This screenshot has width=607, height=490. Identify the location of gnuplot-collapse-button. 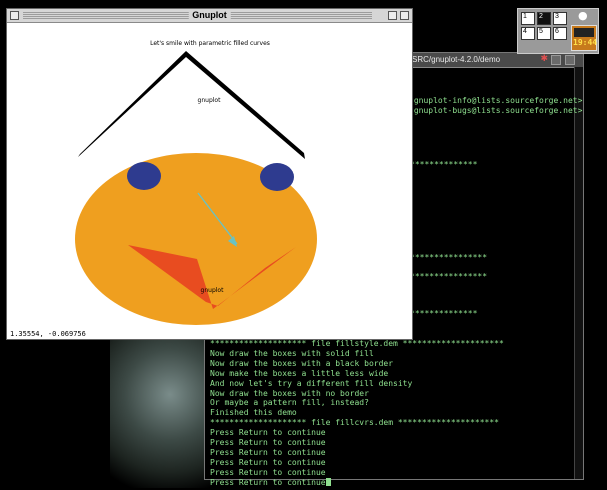
(404, 15).